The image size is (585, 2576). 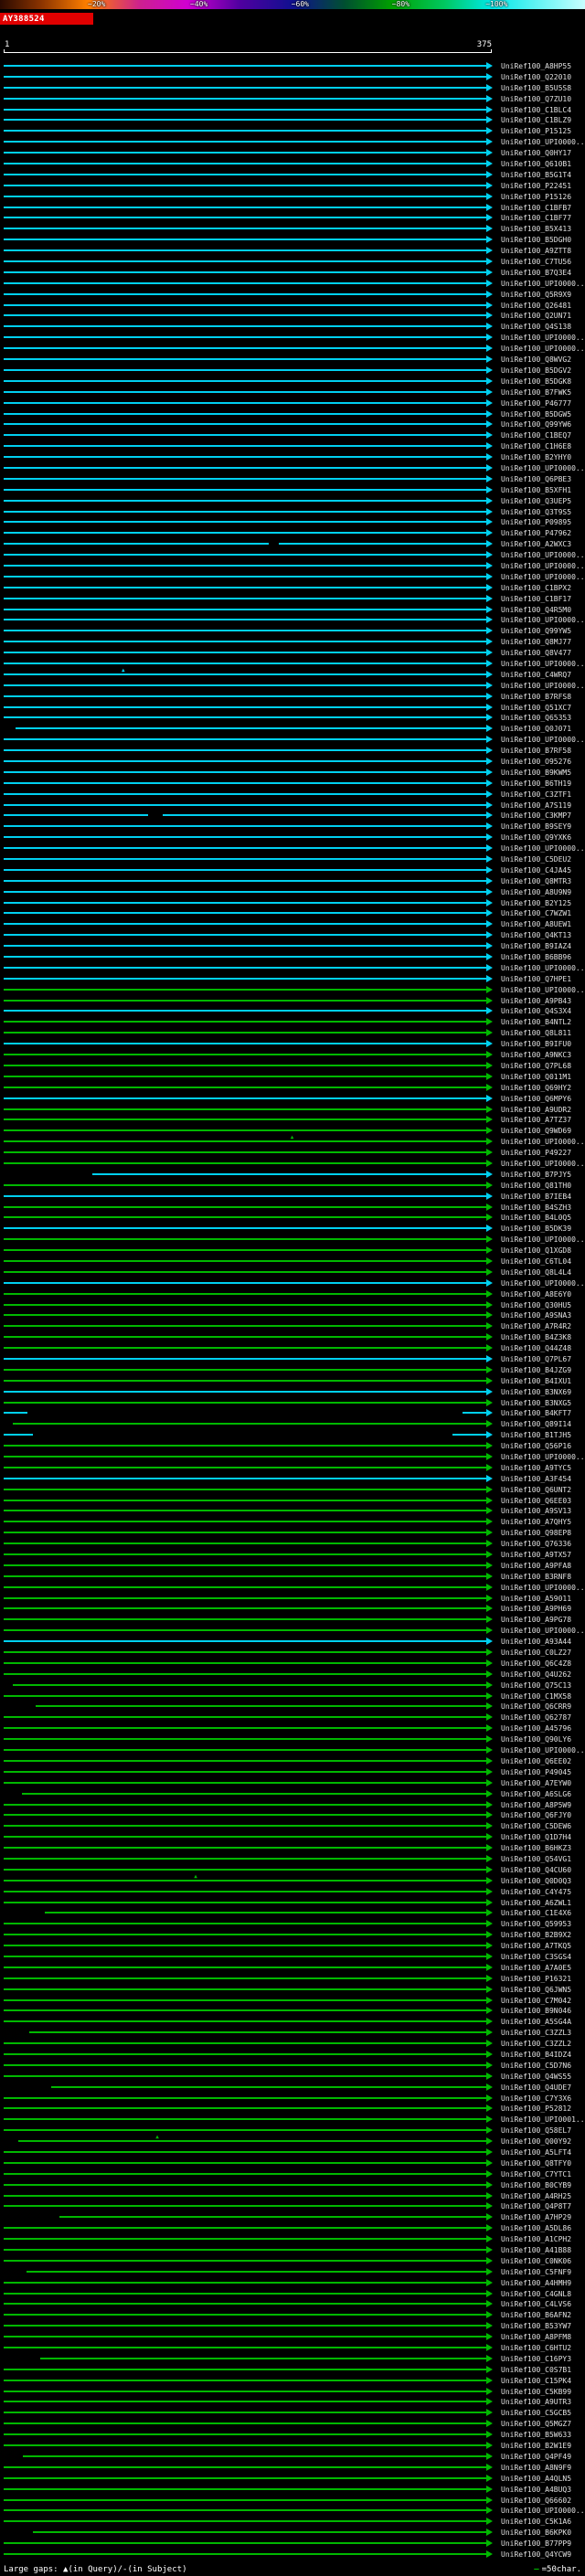 I want to click on hit-accession-label: UniRef100_B2B9X2, so click(x=536, y=1935).